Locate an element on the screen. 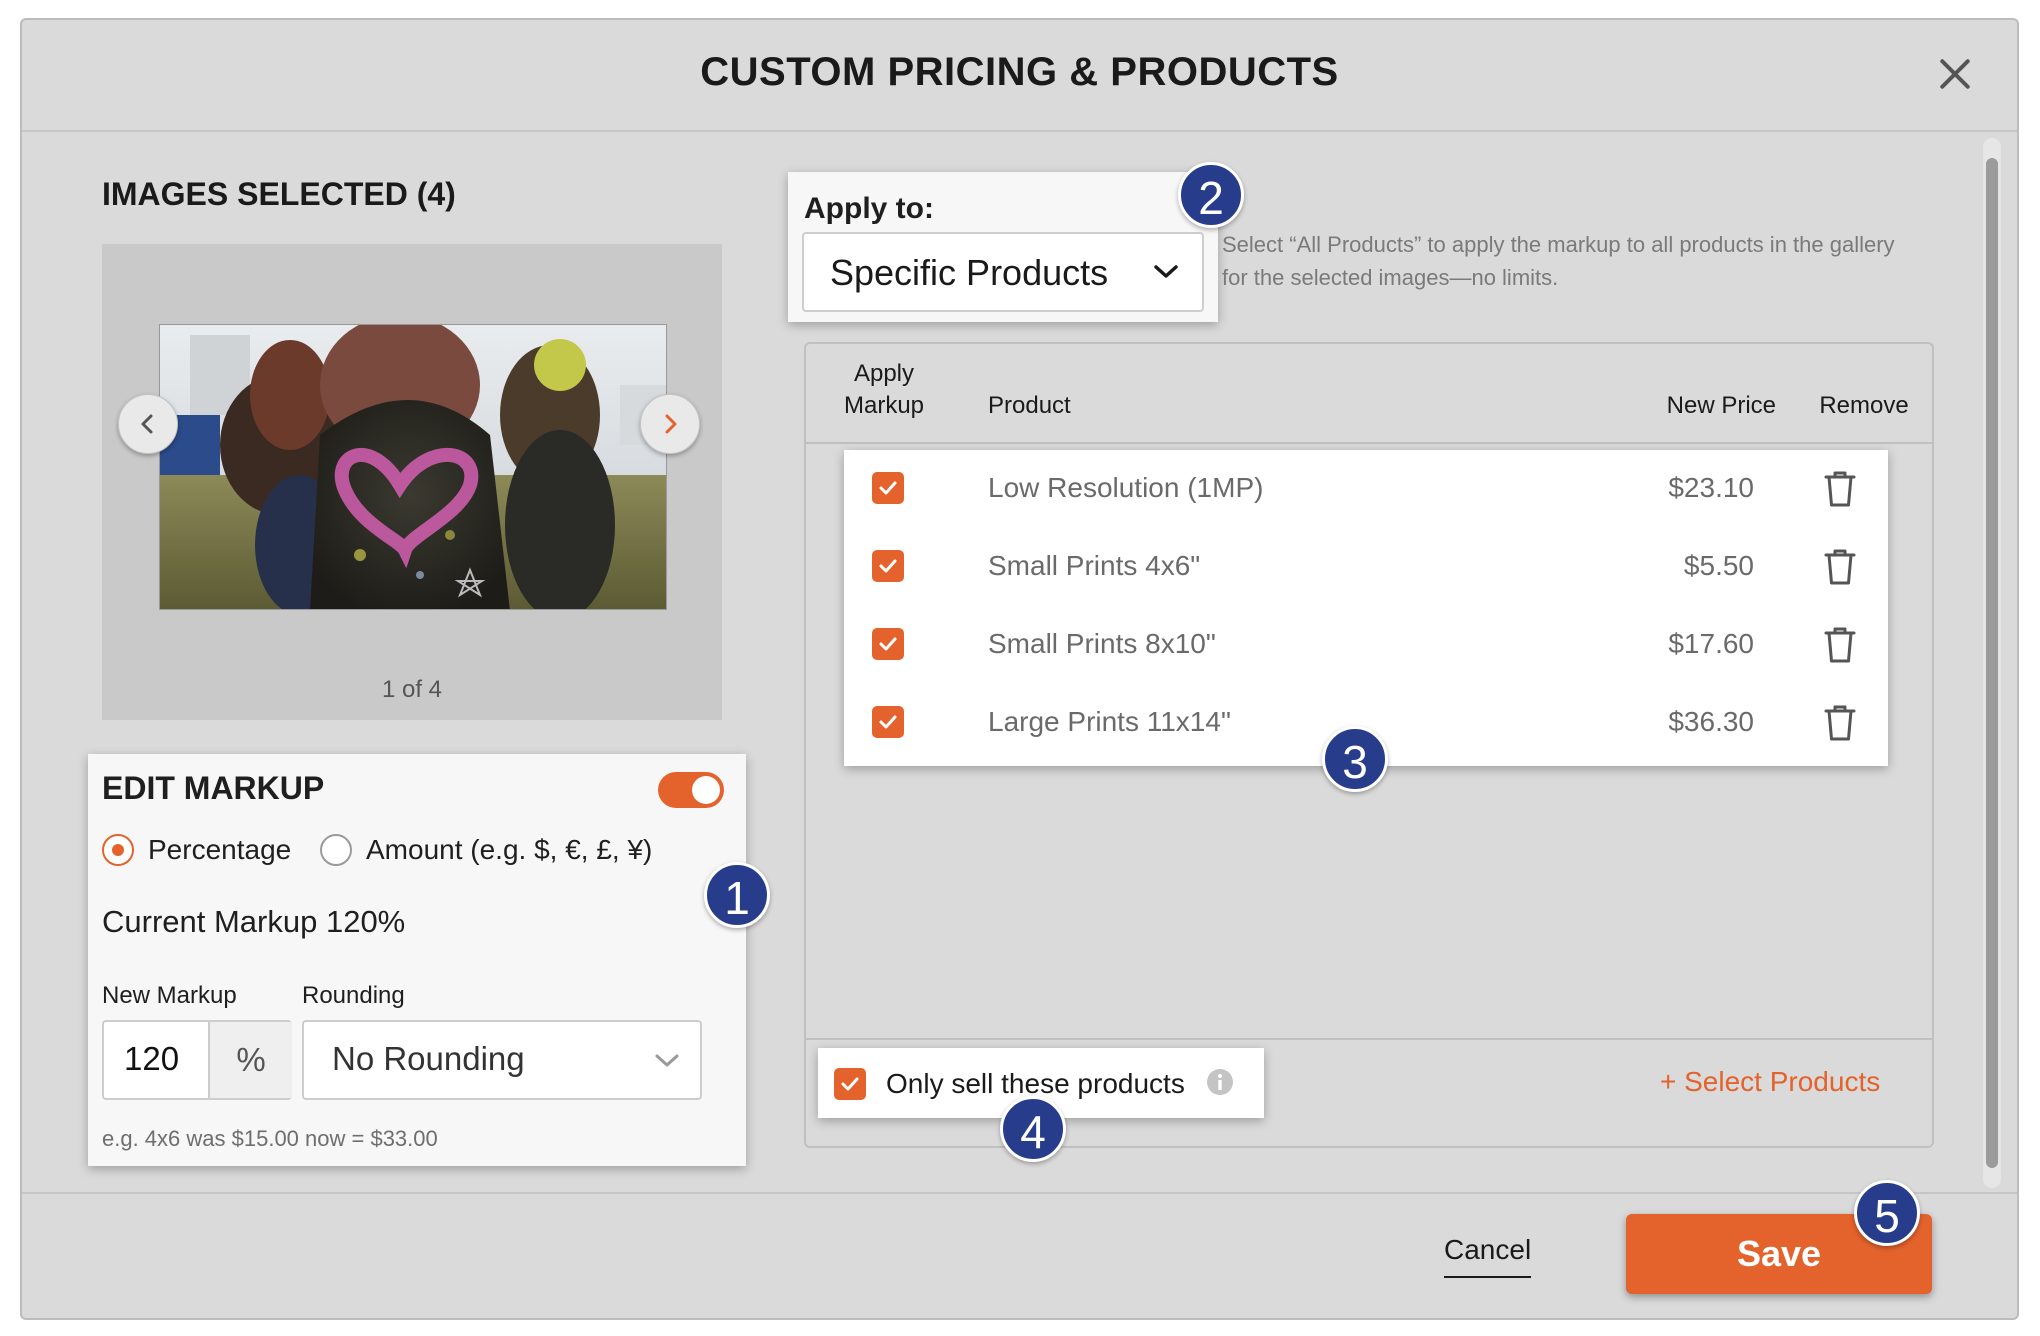 This screenshot has height=1336, width=2040. apply-to-select: Specific Products is located at coordinates (1003, 272).